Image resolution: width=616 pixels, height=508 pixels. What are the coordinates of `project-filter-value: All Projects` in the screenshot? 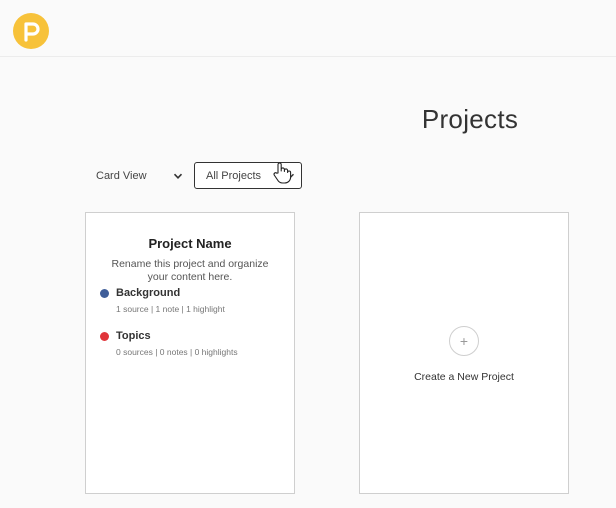 It's located at (234, 176).